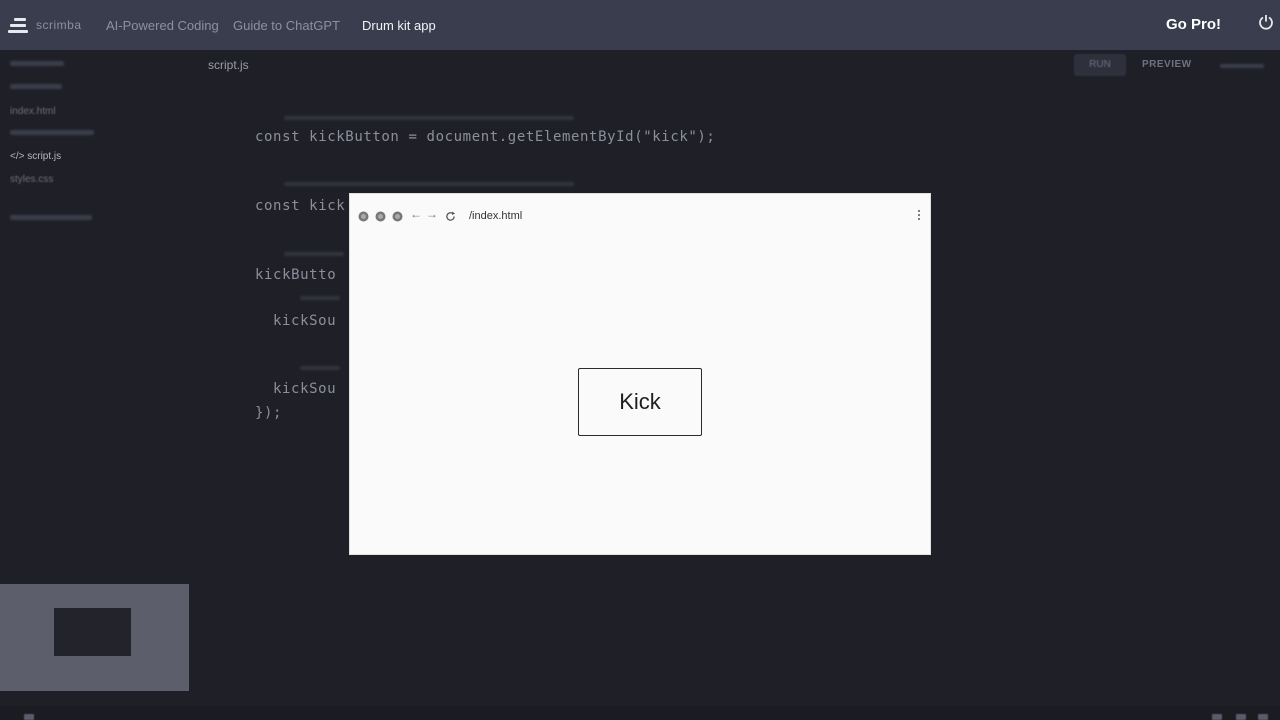  Describe the element at coordinates (162, 25) in the screenshot. I see `breadcrumb-course: AI-Powered Coding` at that location.